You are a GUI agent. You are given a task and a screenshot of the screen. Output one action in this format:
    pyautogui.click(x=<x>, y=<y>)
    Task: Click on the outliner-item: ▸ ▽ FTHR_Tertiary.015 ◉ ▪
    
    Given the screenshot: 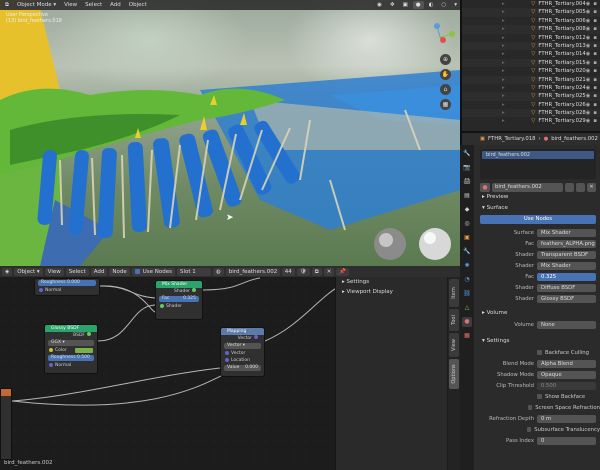 What is the action you would take?
    pyautogui.click(x=531, y=63)
    